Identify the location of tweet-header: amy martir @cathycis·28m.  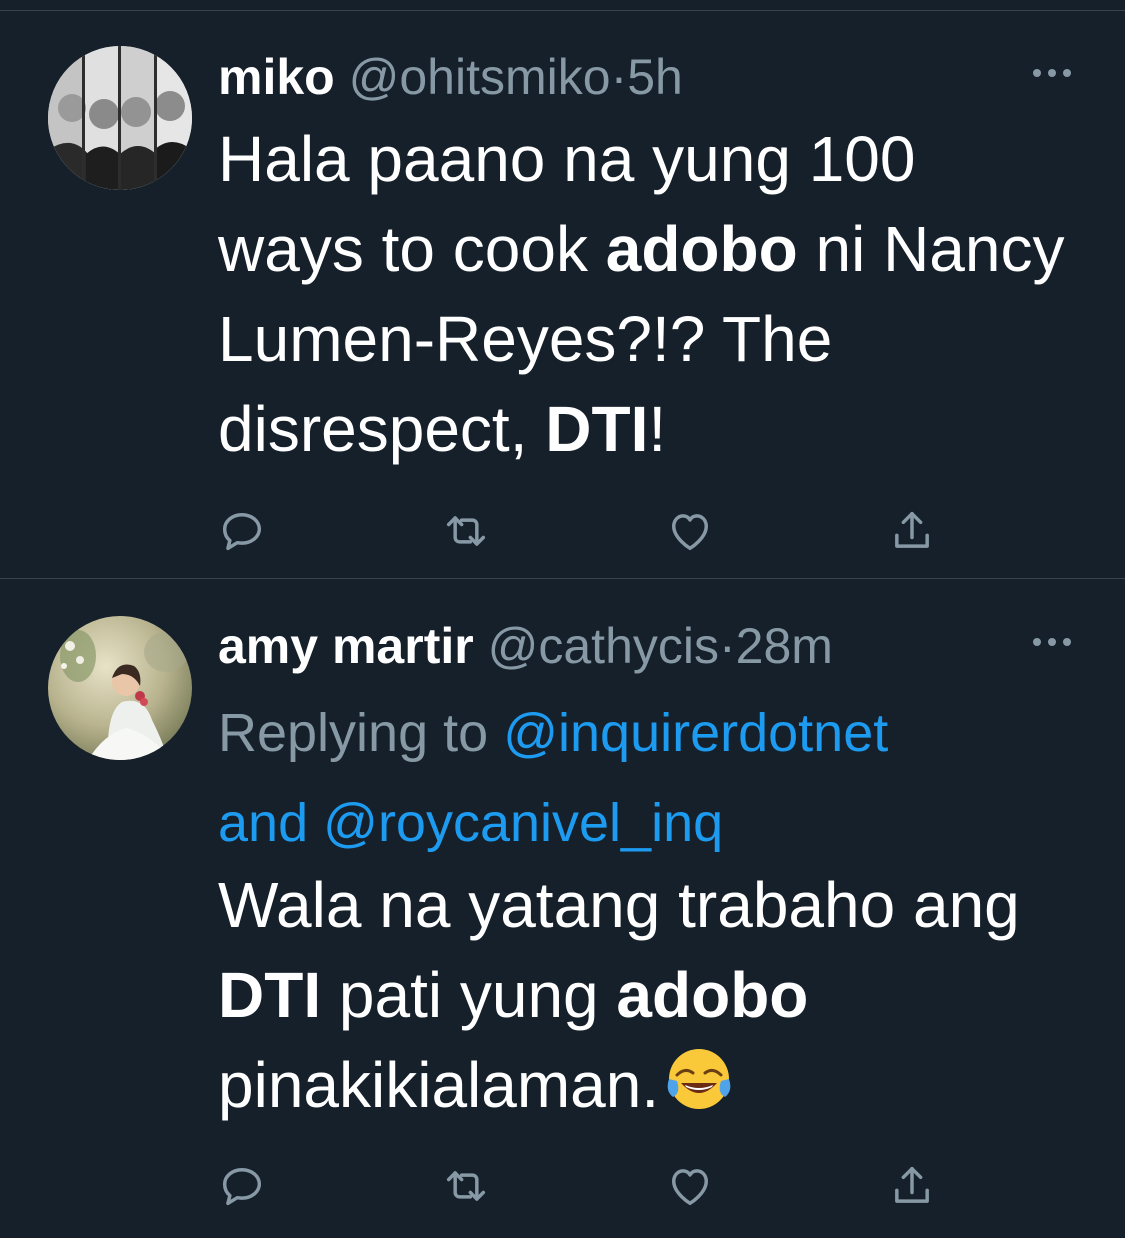
(525, 646).